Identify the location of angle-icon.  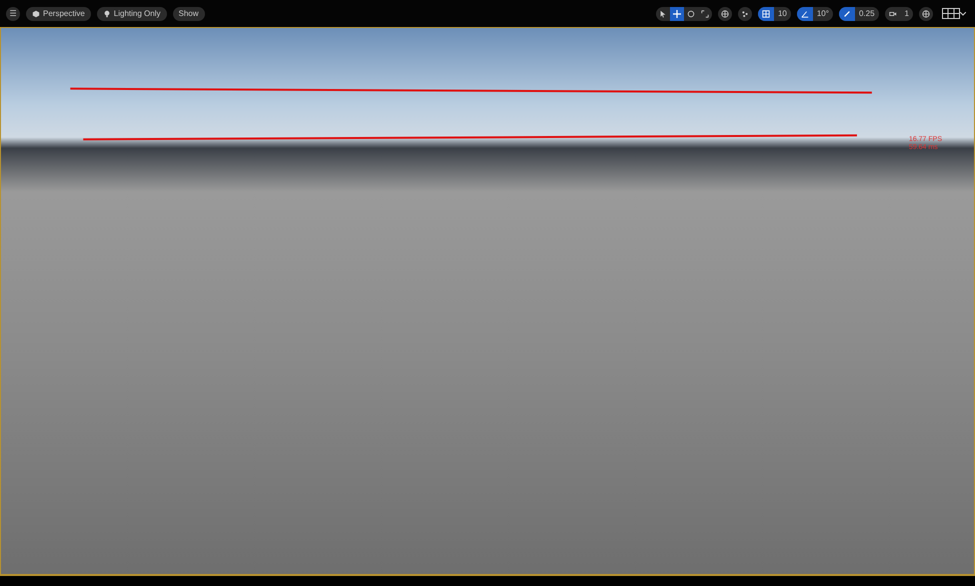
(804, 14).